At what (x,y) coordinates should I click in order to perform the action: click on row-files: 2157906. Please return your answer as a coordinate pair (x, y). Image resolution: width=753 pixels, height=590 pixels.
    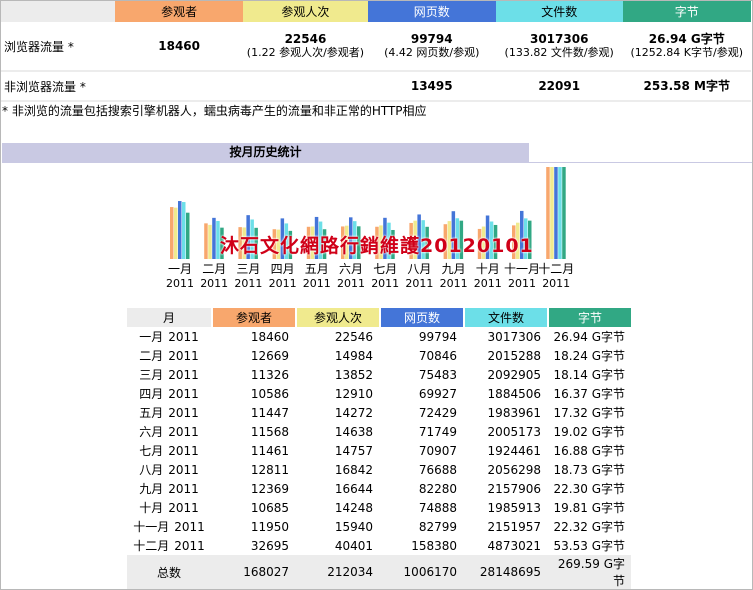
    Looking at the image, I should click on (514, 488).